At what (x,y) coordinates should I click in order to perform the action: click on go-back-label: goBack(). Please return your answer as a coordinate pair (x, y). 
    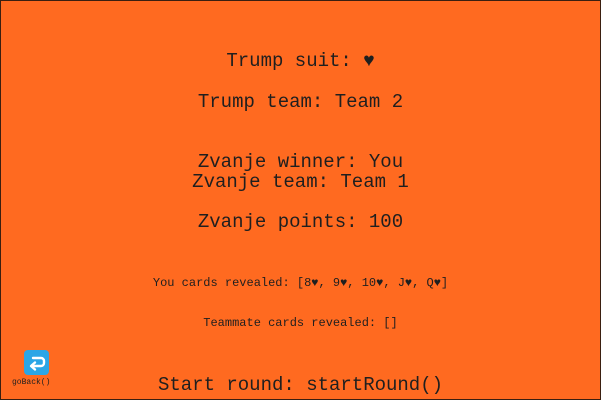
    Looking at the image, I should click on (31, 382).